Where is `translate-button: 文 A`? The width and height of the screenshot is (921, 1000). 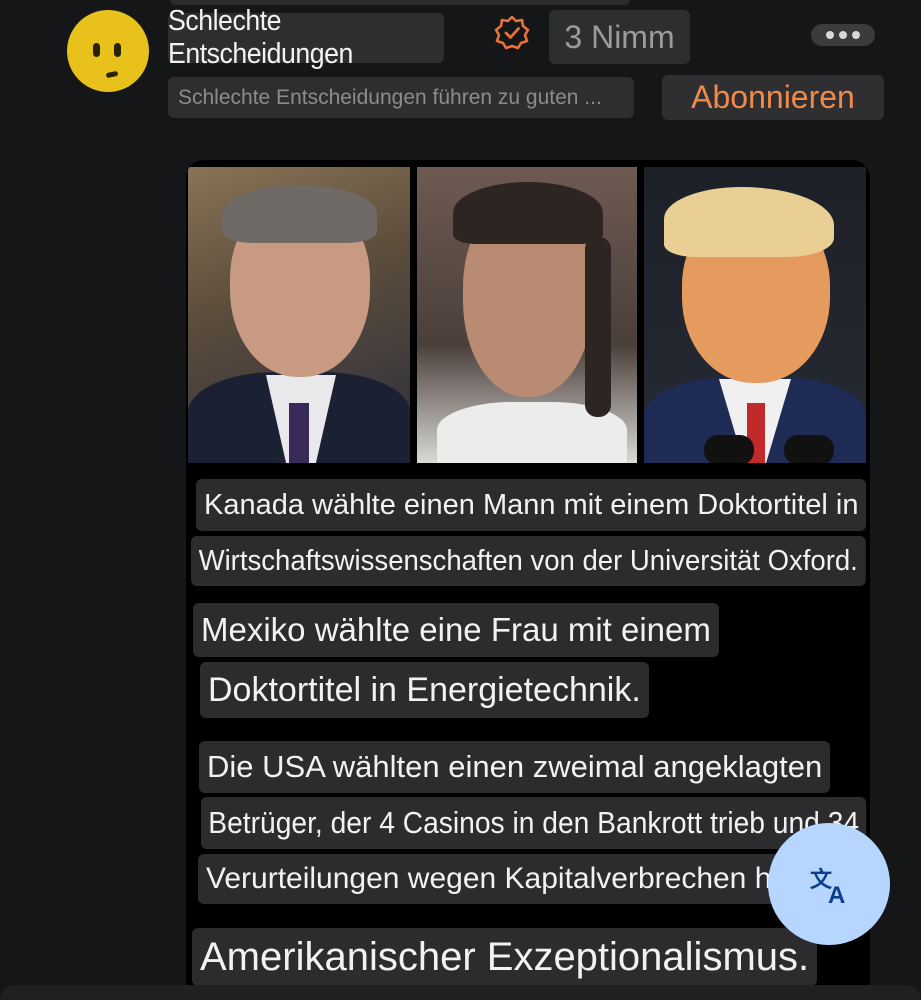
translate-button: 文 A is located at coordinates (829, 884).